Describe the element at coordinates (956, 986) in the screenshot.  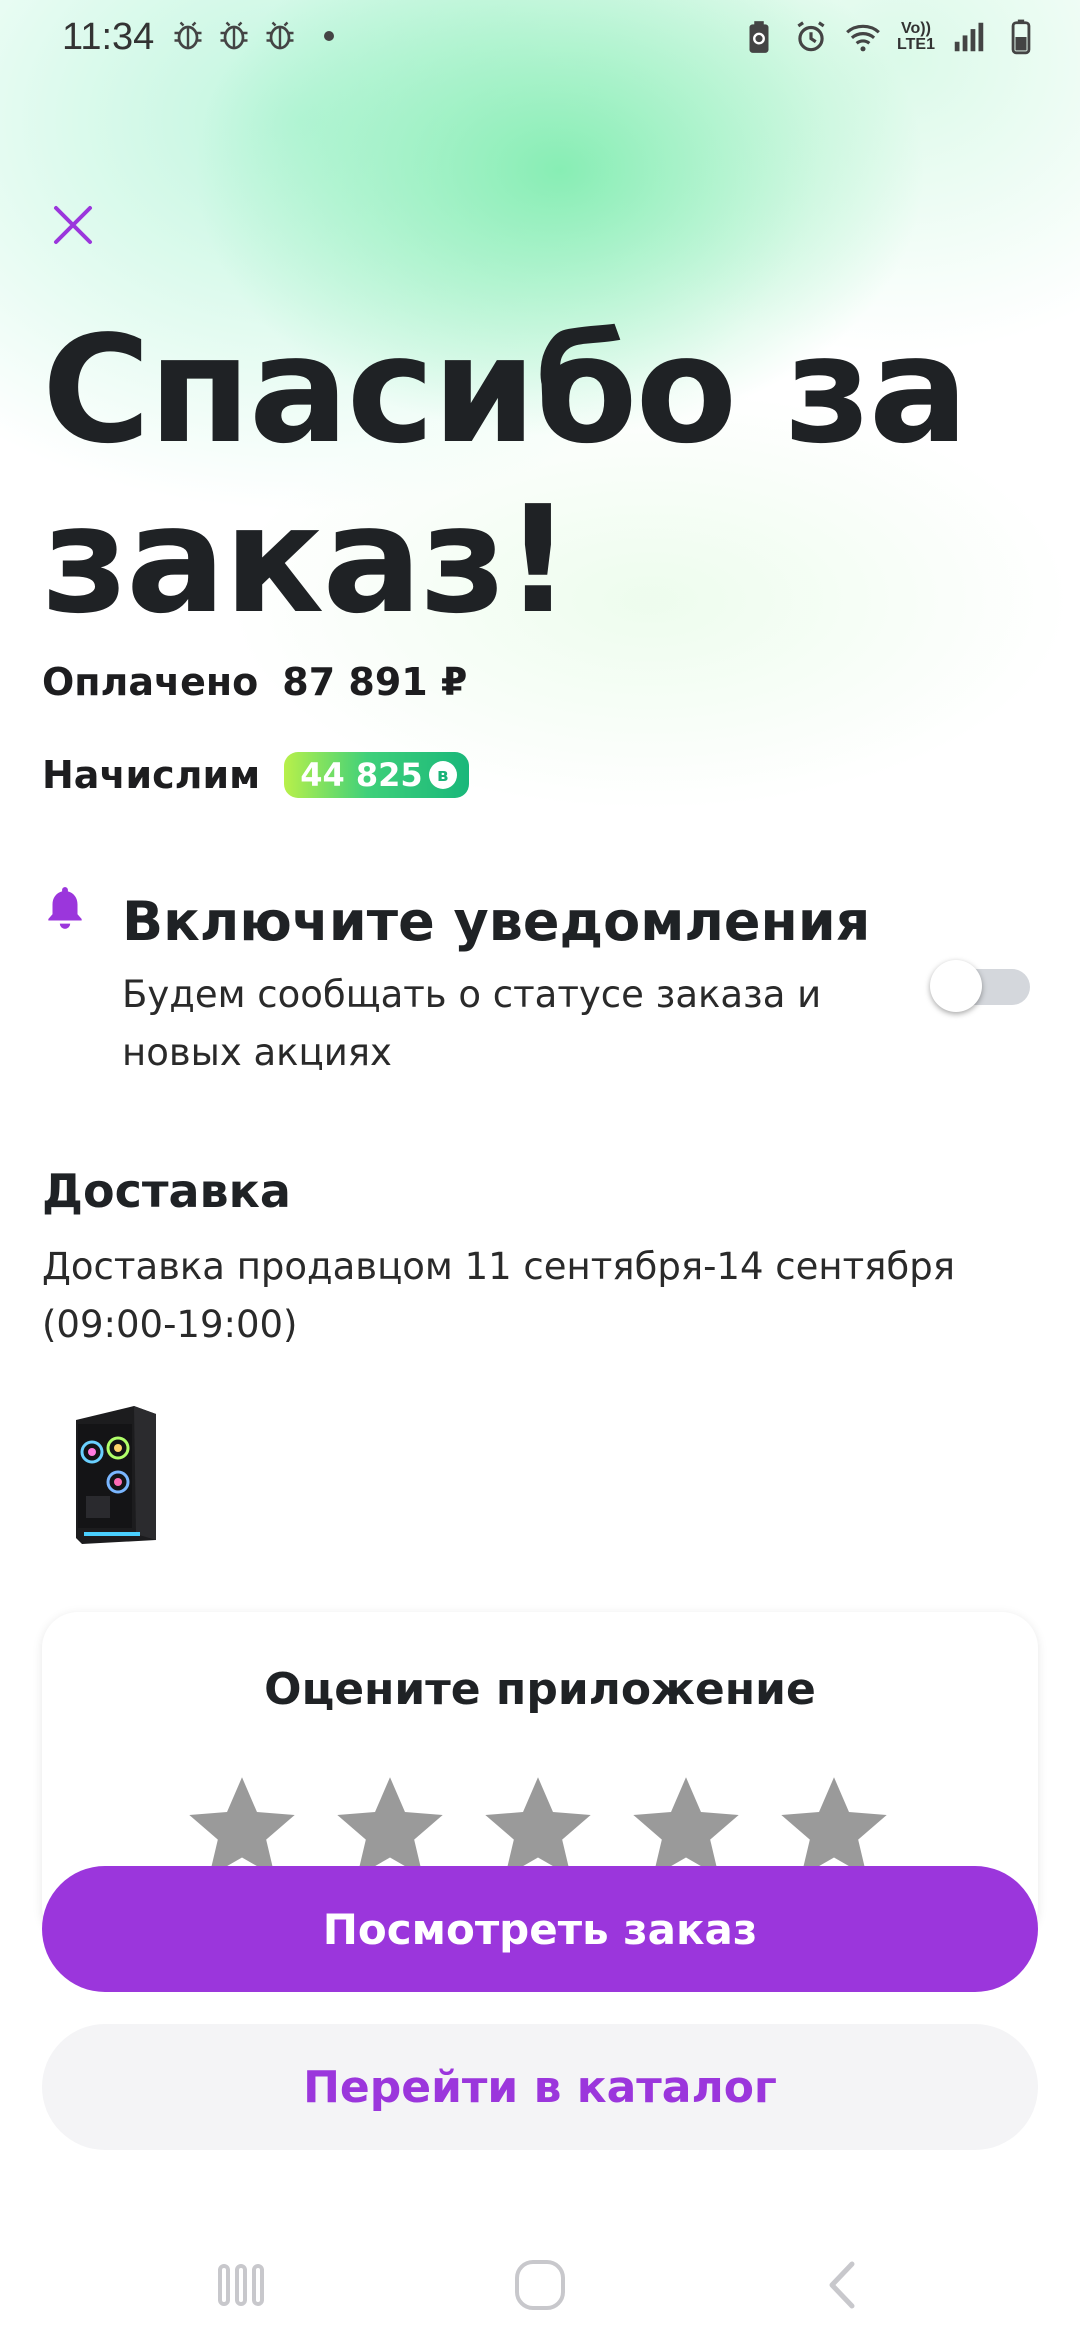
I see `toggle-knob` at that location.